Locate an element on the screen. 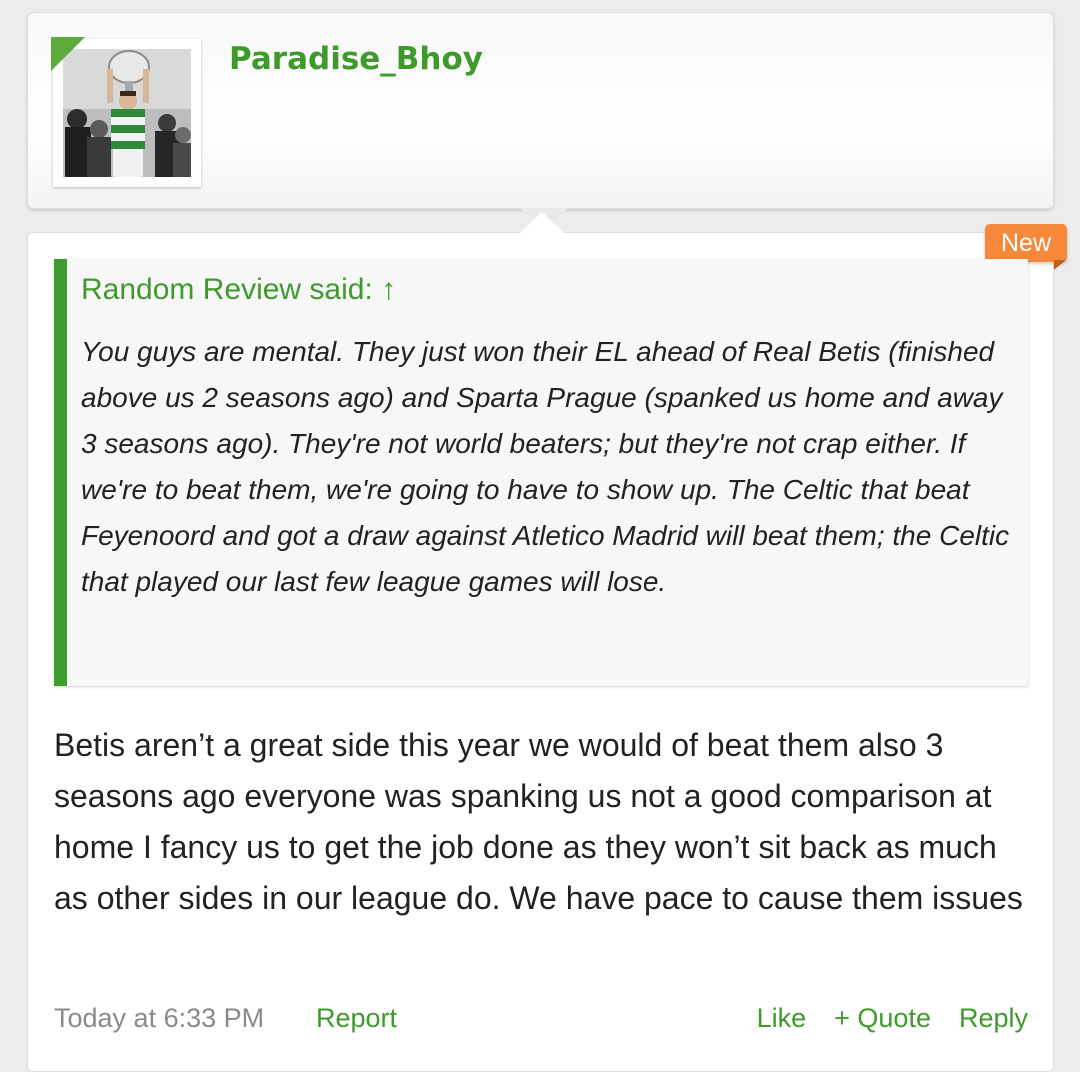 Image resolution: width=1080 pixels, height=1072 pixels. new-badge: New is located at coordinates (1026, 243).